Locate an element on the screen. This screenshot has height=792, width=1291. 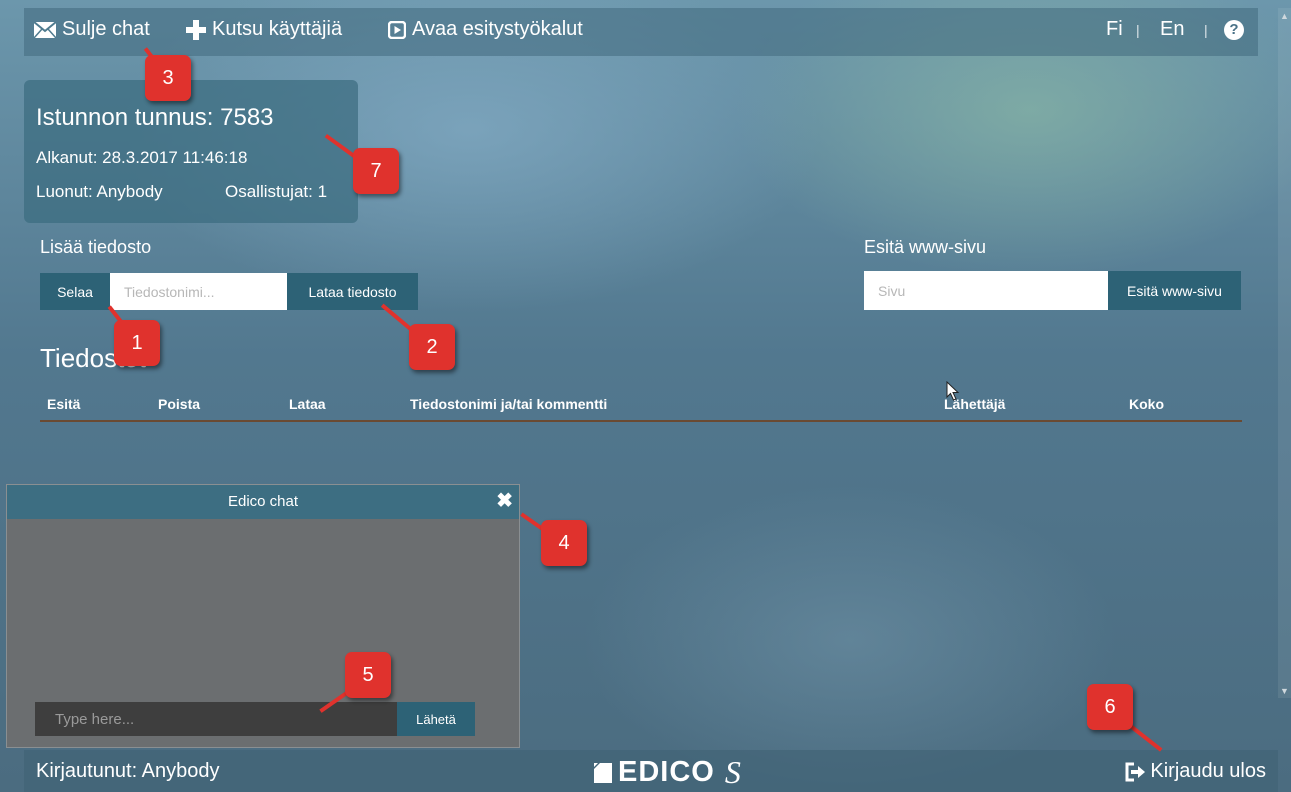
edico-logo: EDICO S is located at coordinates (666, 772).